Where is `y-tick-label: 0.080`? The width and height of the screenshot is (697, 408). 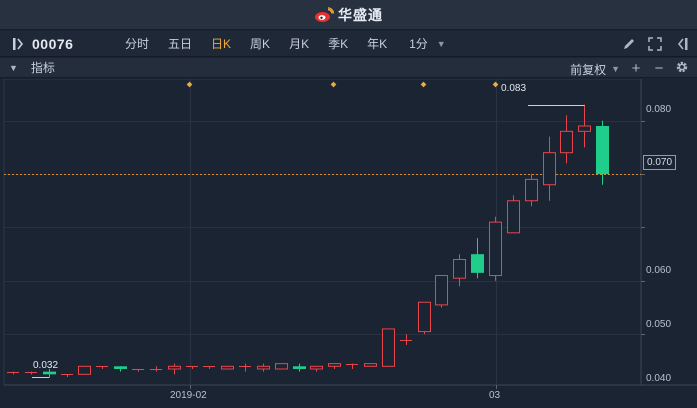 y-tick-label: 0.080 is located at coordinates (659, 109).